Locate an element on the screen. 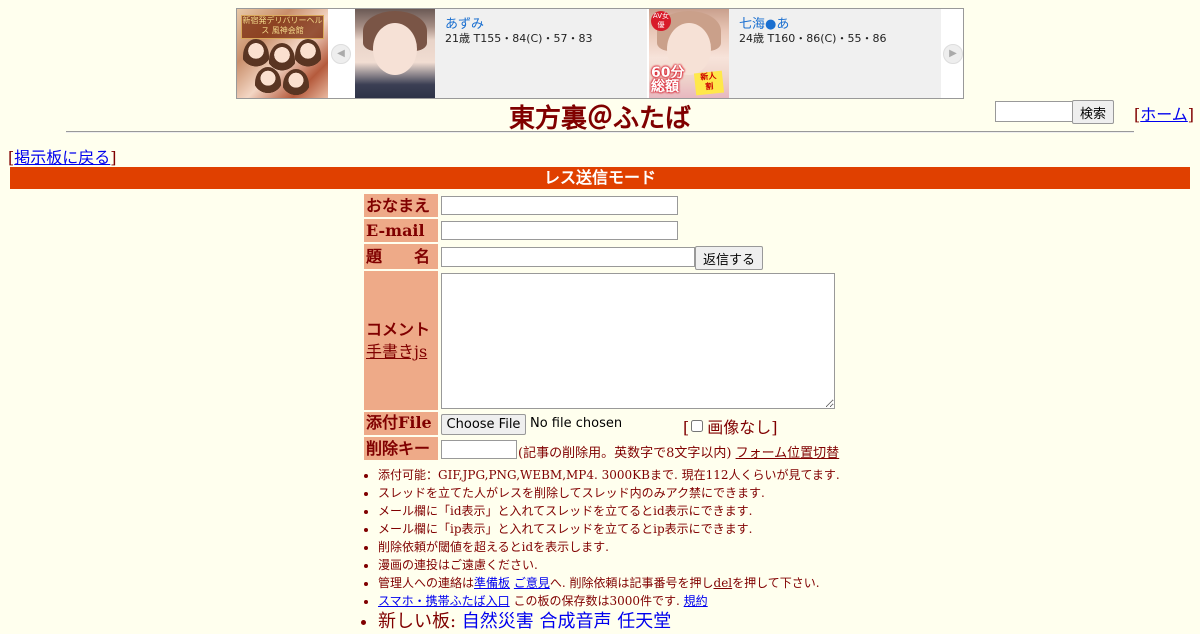 Image resolution: width=1200 pixels, height=634 pixels. promo-badge: 新人割 is located at coordinates (709, 83).